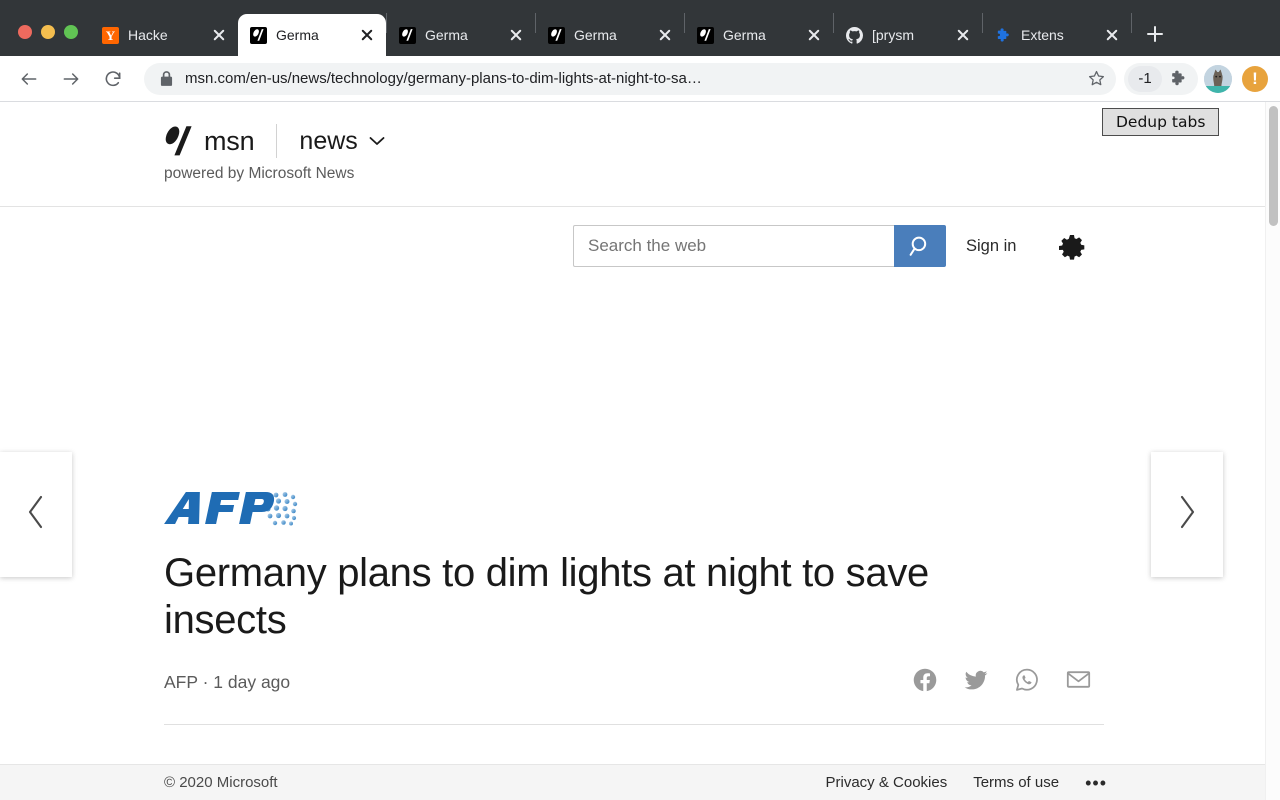 The image size is (1280, 800). Describe the element at coordinates (1016, 782) in the screenshot. I see `terms-of-use-link: Terms of use` at that location.